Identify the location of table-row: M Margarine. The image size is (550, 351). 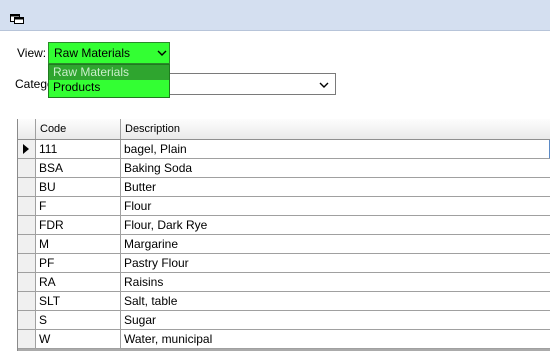
(284, 244).